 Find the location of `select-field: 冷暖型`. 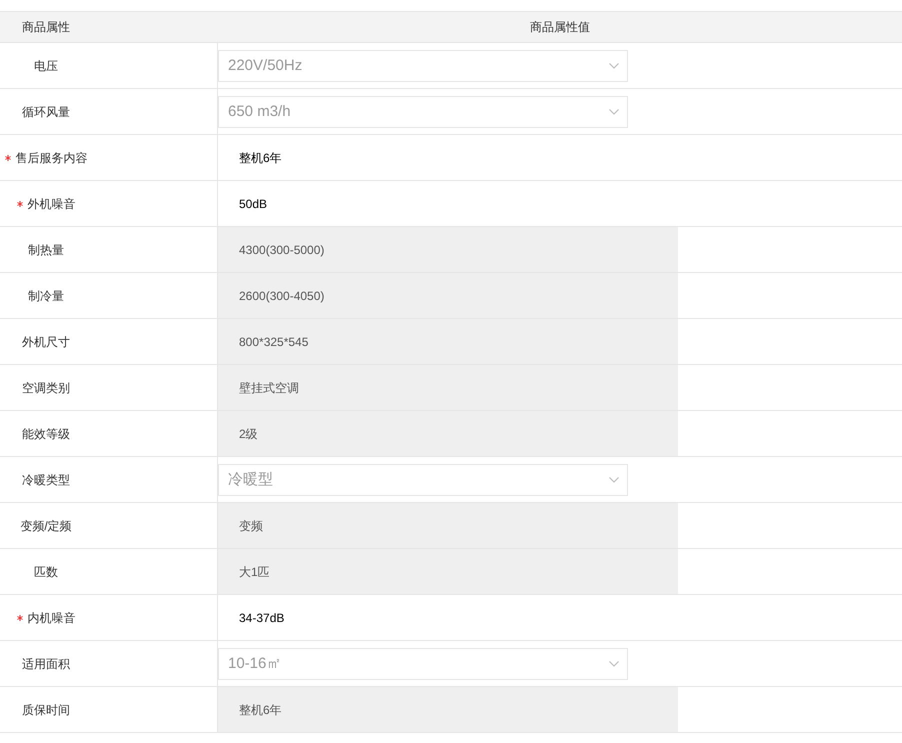

select-field: 冷暖型 is located at coordinates (423, 480).